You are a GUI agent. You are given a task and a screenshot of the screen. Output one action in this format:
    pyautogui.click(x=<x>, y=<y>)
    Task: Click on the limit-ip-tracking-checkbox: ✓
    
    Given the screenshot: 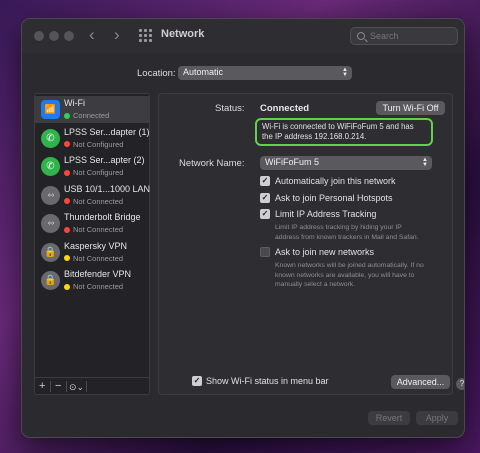 What is the action you would take?
    pyautogui.click(x=265, y=214)
    